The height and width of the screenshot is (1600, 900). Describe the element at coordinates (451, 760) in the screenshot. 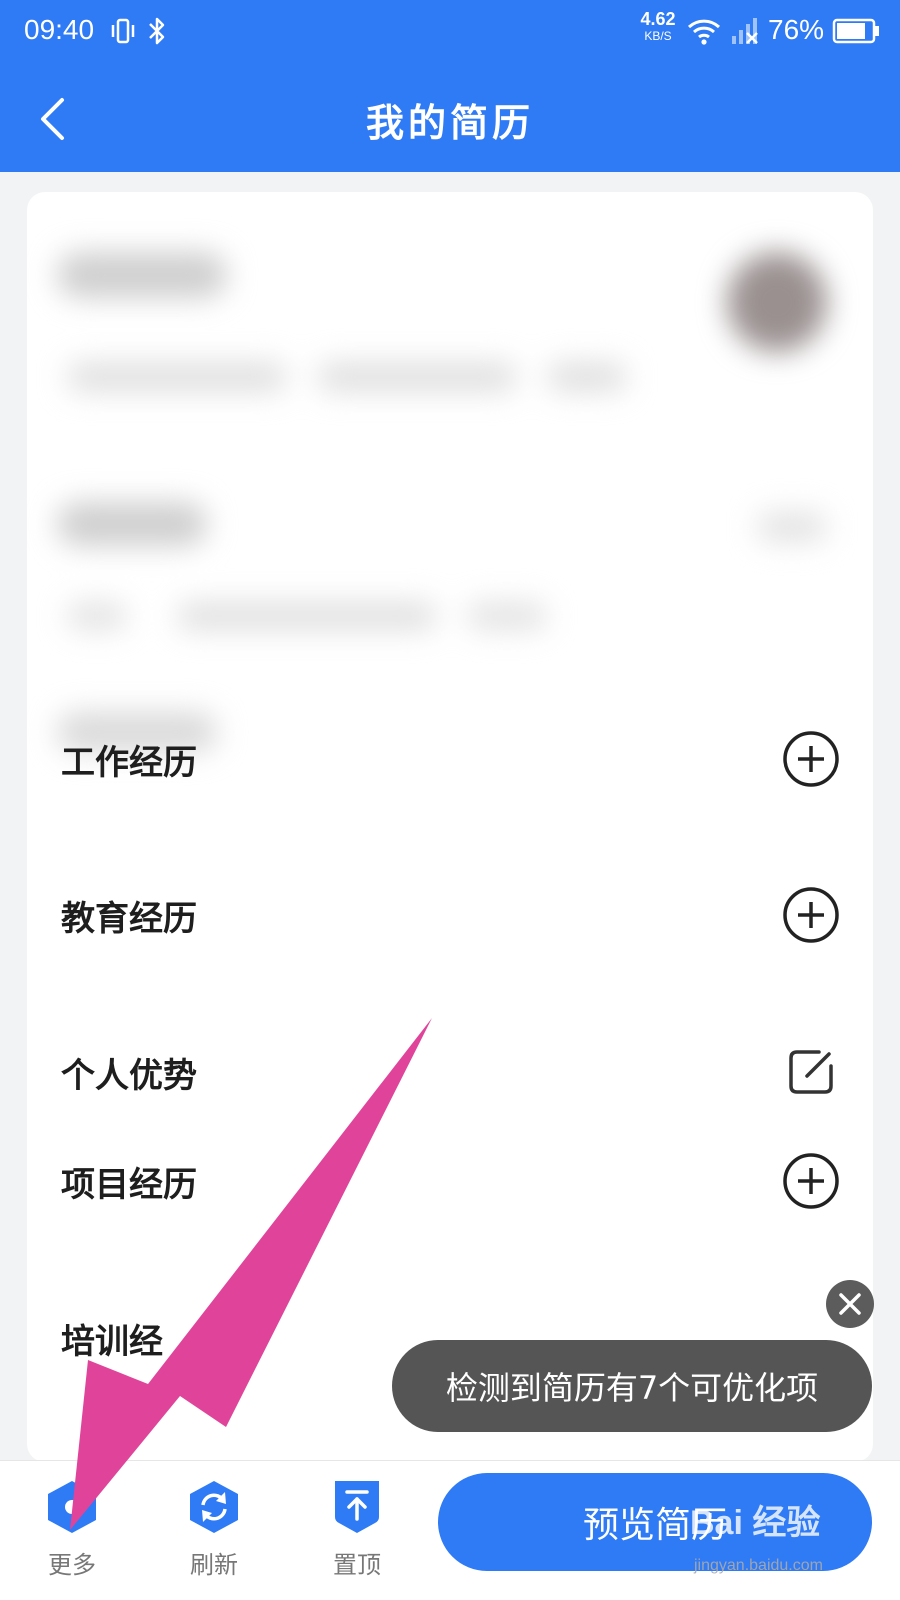

I see `section-work-experience: 工作经历` at that location.